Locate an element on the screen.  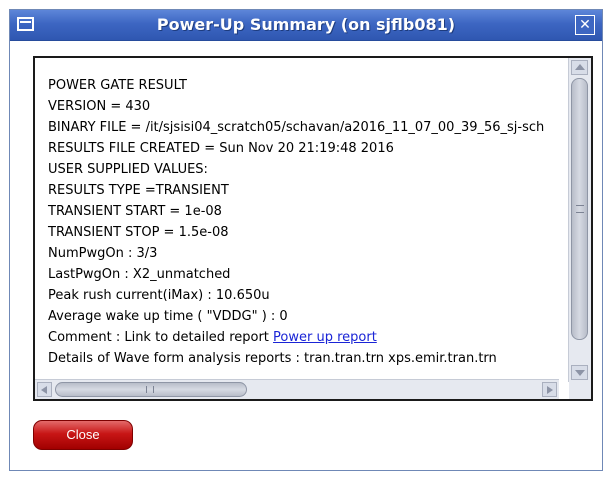
window-title: Power-Up Summary (on sjflb081) is located at coordinates (306, 24).